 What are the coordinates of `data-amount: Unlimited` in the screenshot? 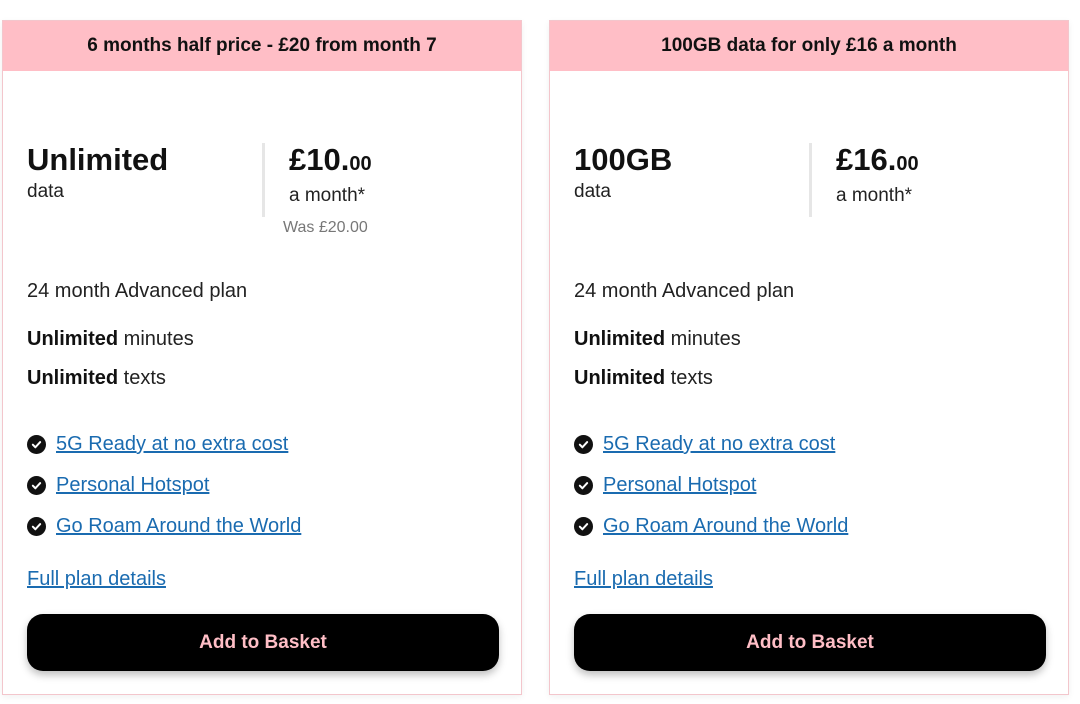 It's located at (98, 159).